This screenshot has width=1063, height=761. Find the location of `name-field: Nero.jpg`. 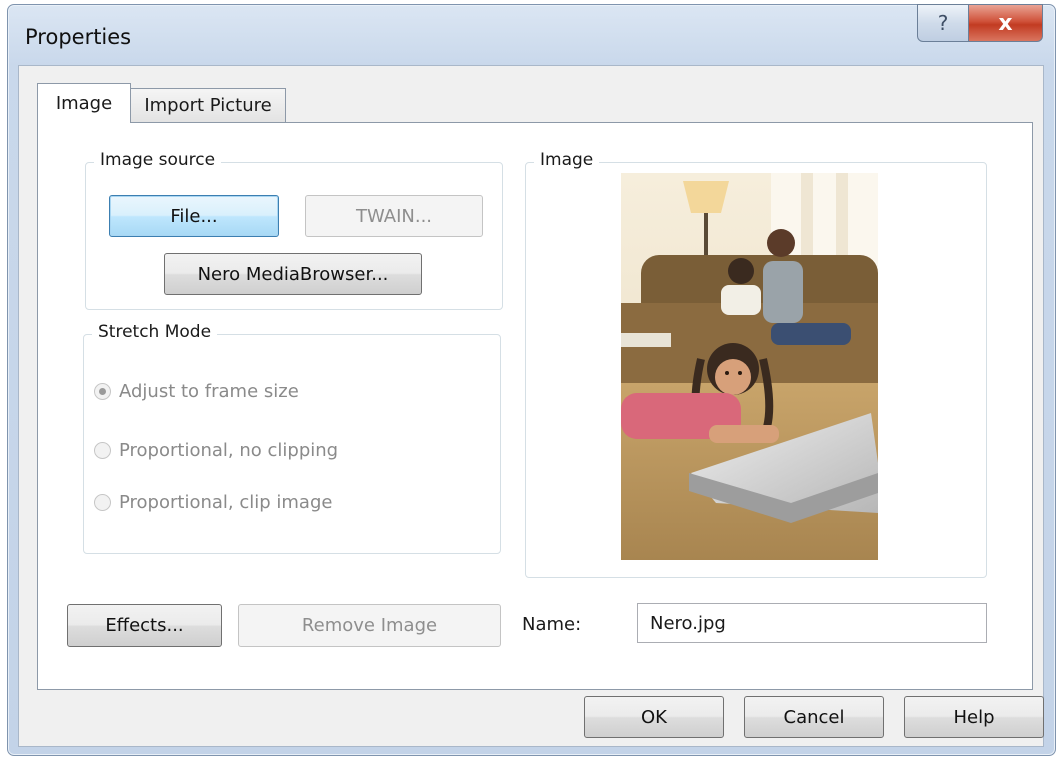

name-field: Nero.jpg is located at coordinates (812, 623).